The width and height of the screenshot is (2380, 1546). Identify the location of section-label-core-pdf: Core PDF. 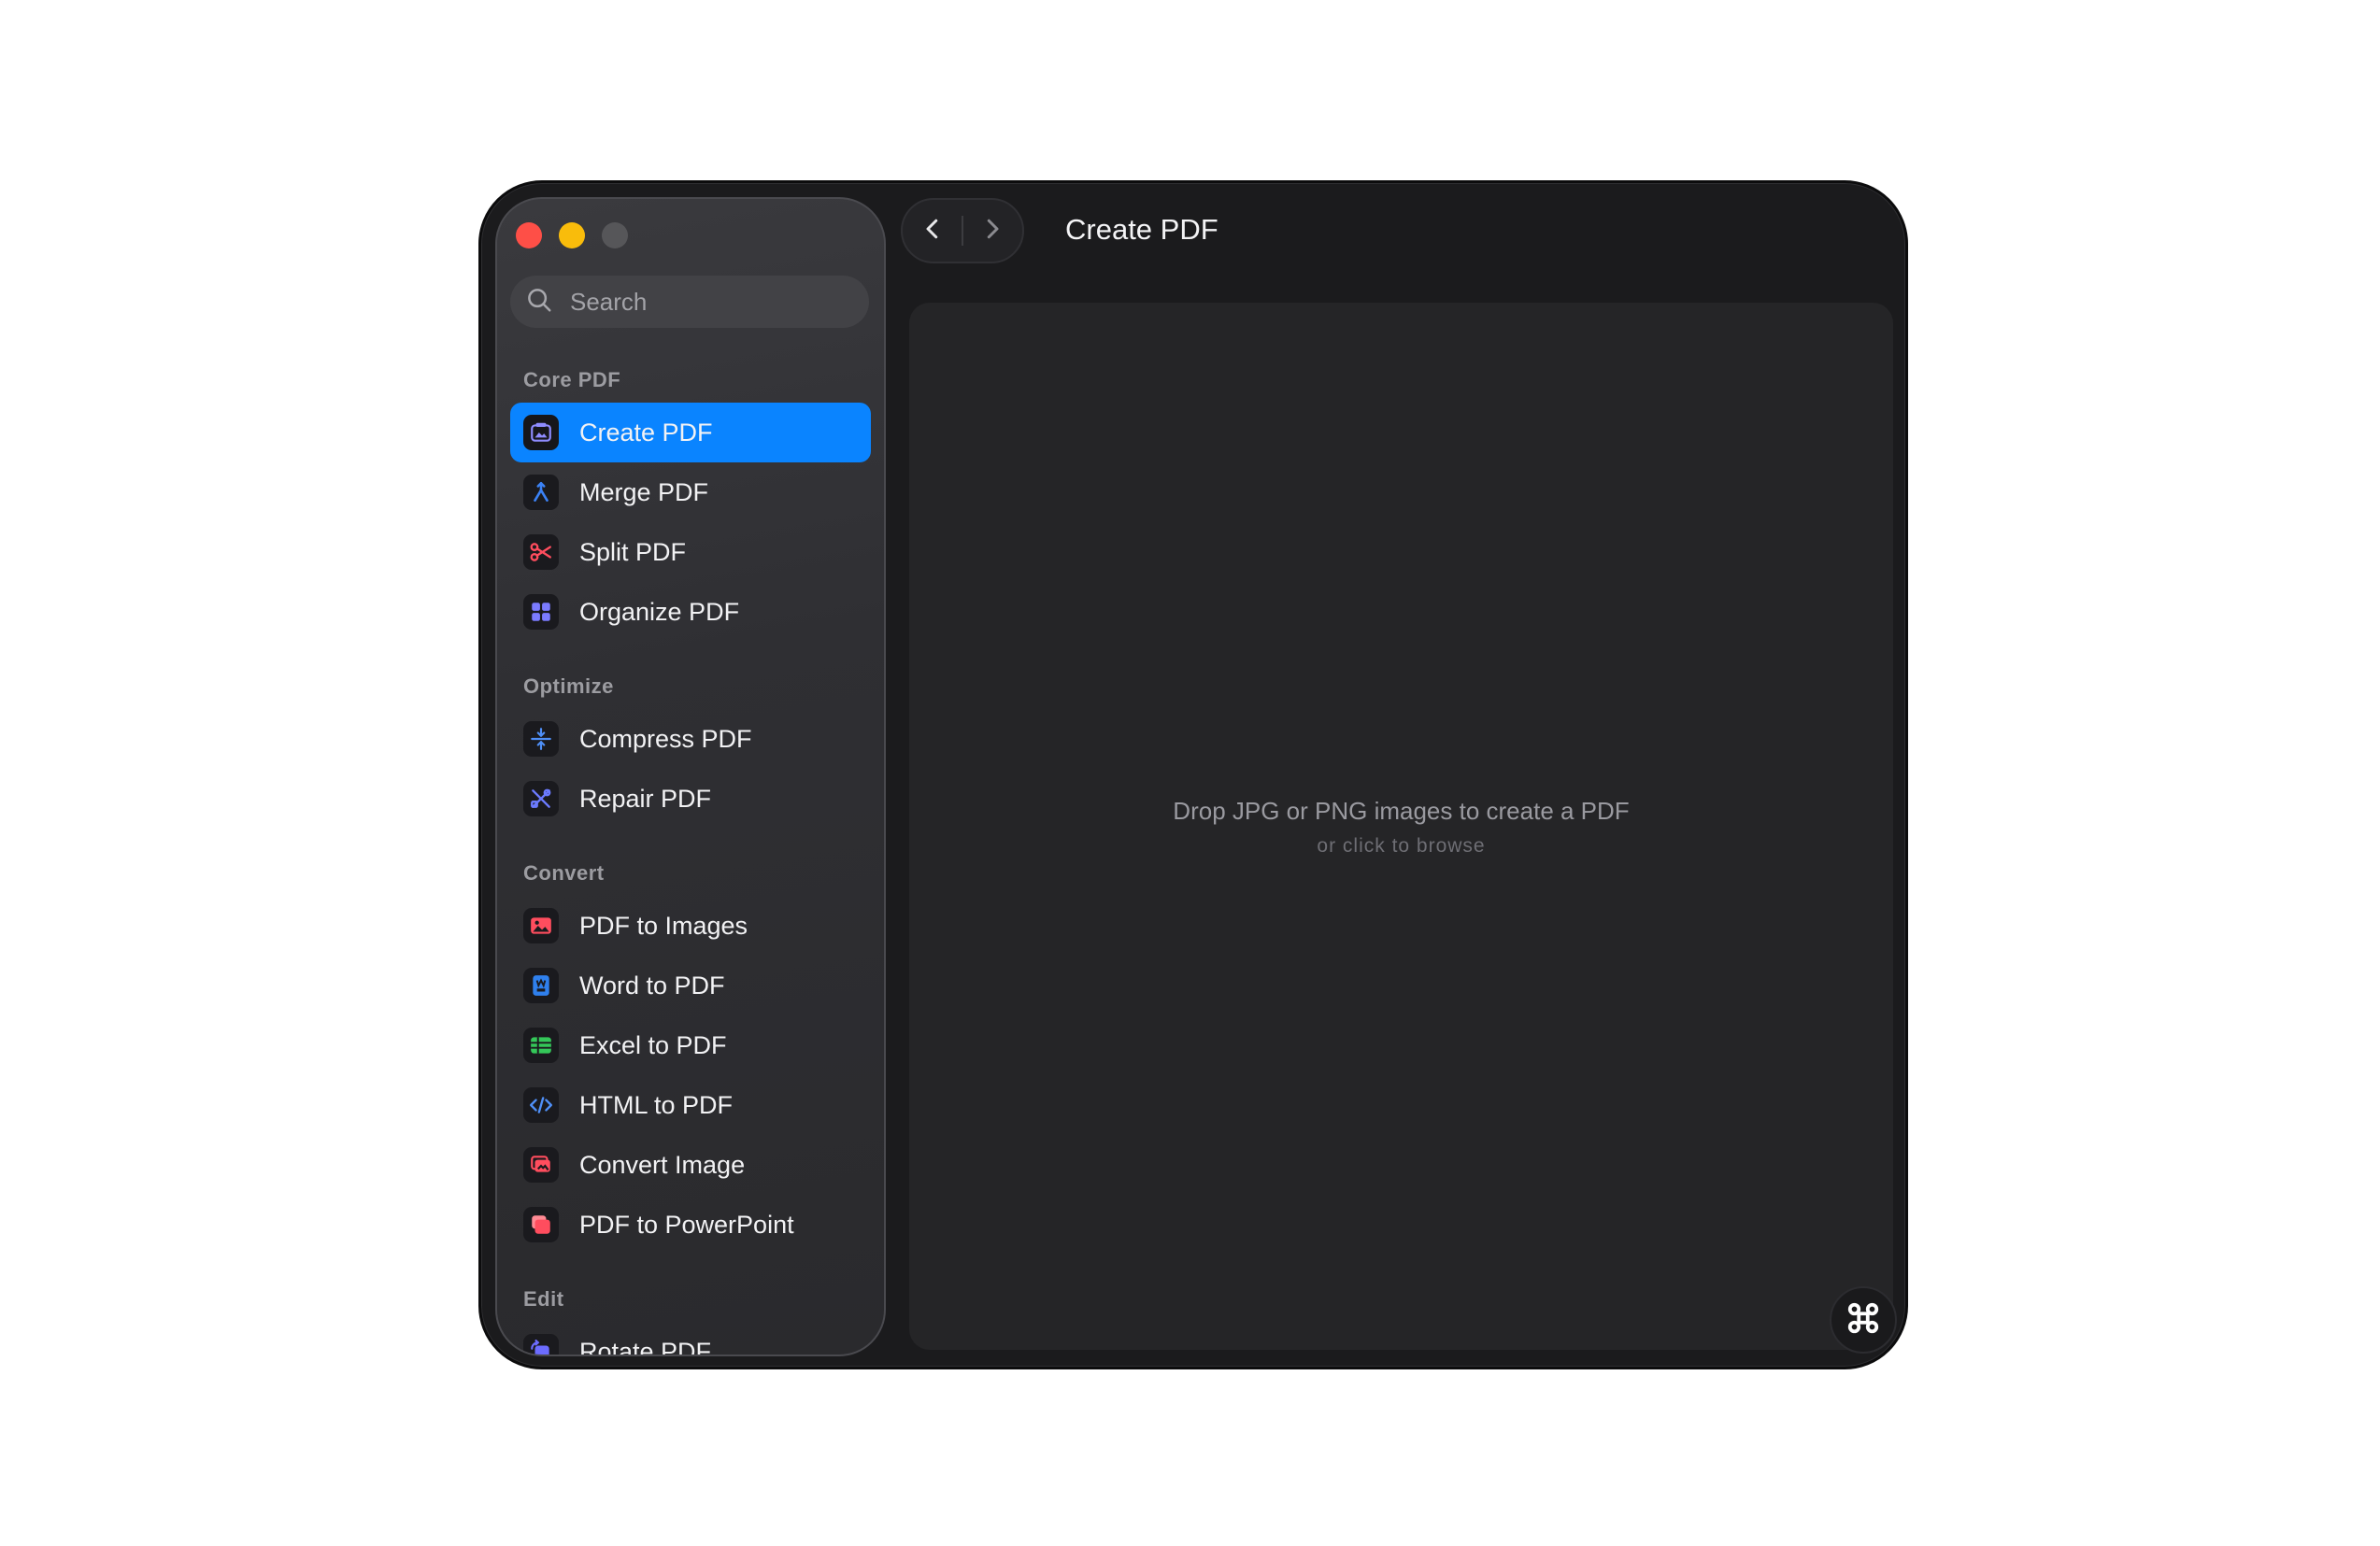
(572, 379).